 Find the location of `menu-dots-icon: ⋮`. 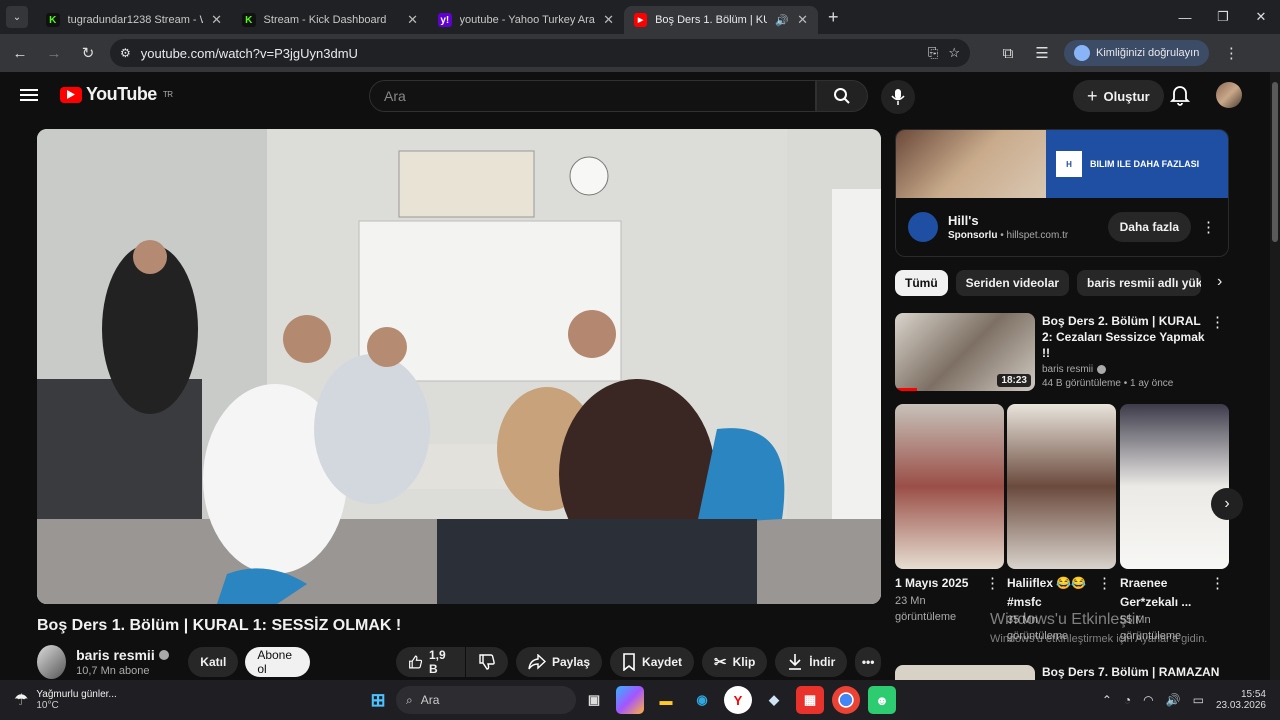

menu-dots-icon: ⋮ is located at coordinates (1231, 53).